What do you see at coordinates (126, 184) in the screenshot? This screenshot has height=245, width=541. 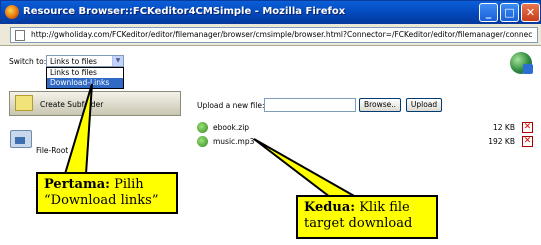 I see `callout-first-text: Pilih` at bounding box center [126, 184].